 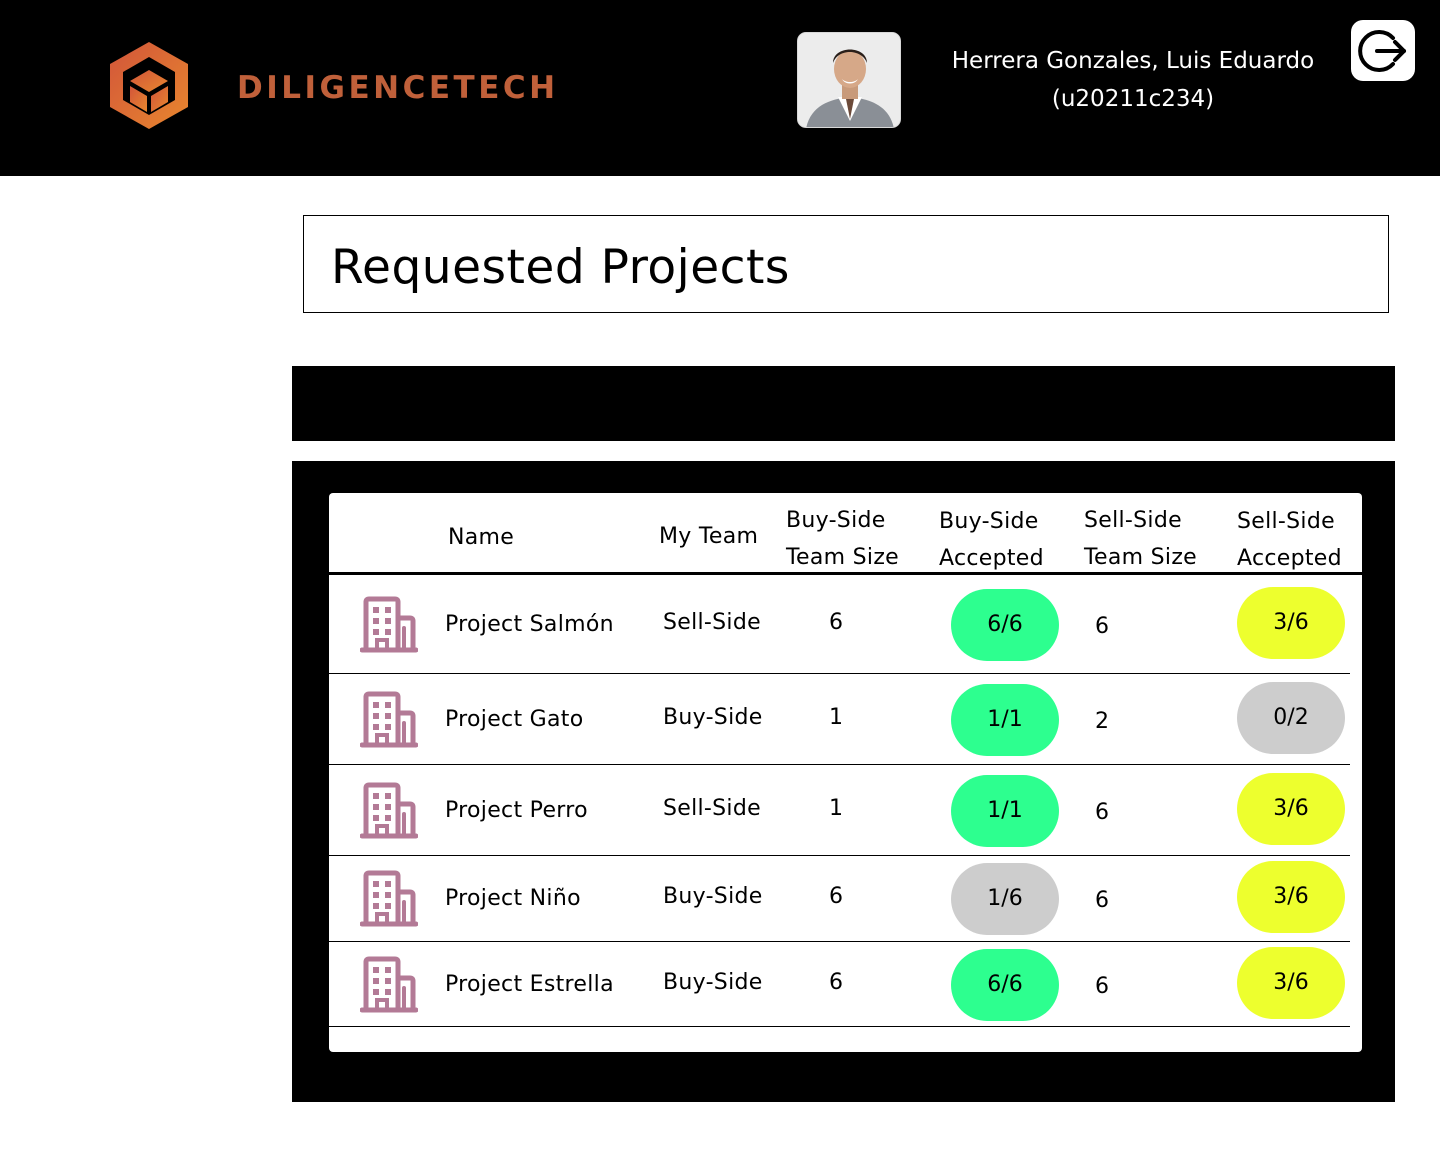 I want to click on sell-side-accepted-badge: 0/2, so click(x=1291, y=717).